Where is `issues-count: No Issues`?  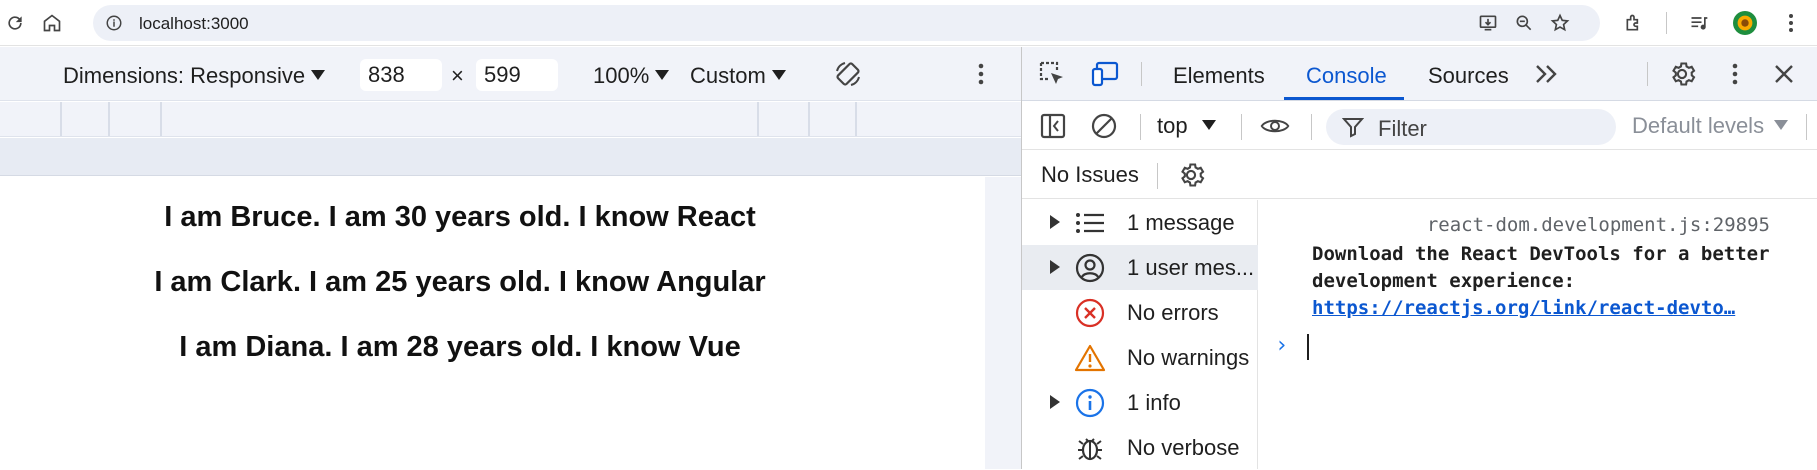 issues-count: No Issues is located at coordinates (1090, 175).